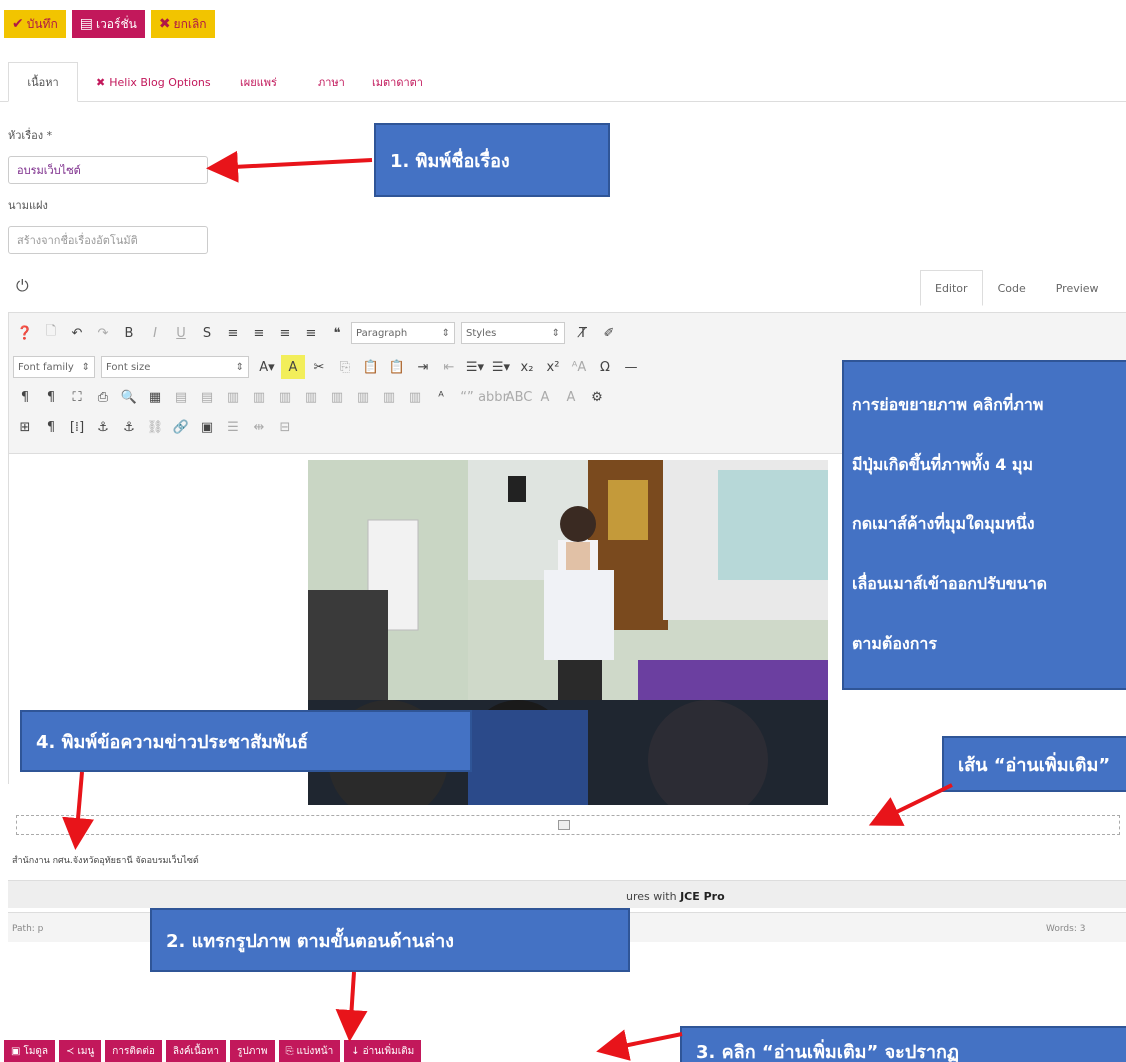  I want to click on search-icon: 🔍, so click(129, 397).